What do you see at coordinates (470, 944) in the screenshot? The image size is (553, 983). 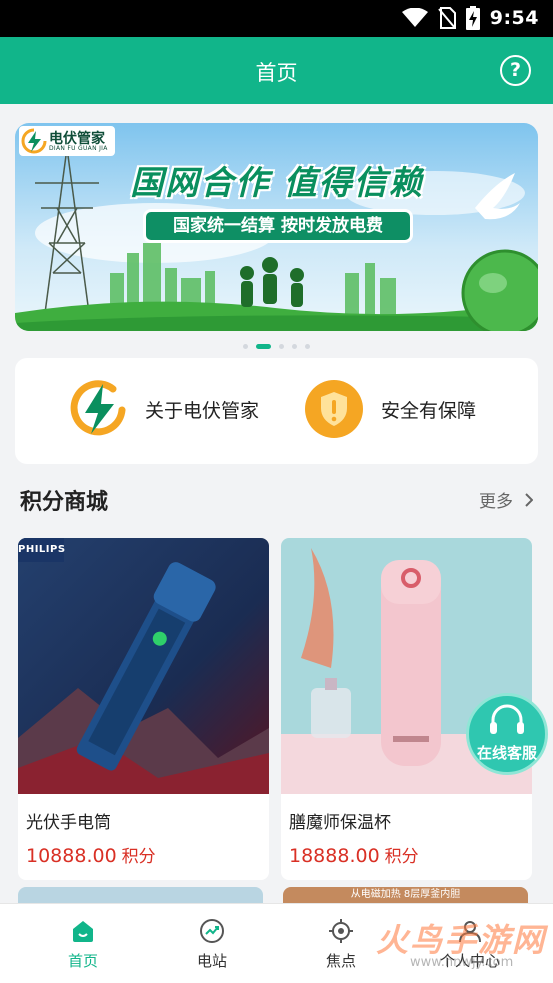 I see `tab-profile: 个人中心` at bounding box center [470, 944].